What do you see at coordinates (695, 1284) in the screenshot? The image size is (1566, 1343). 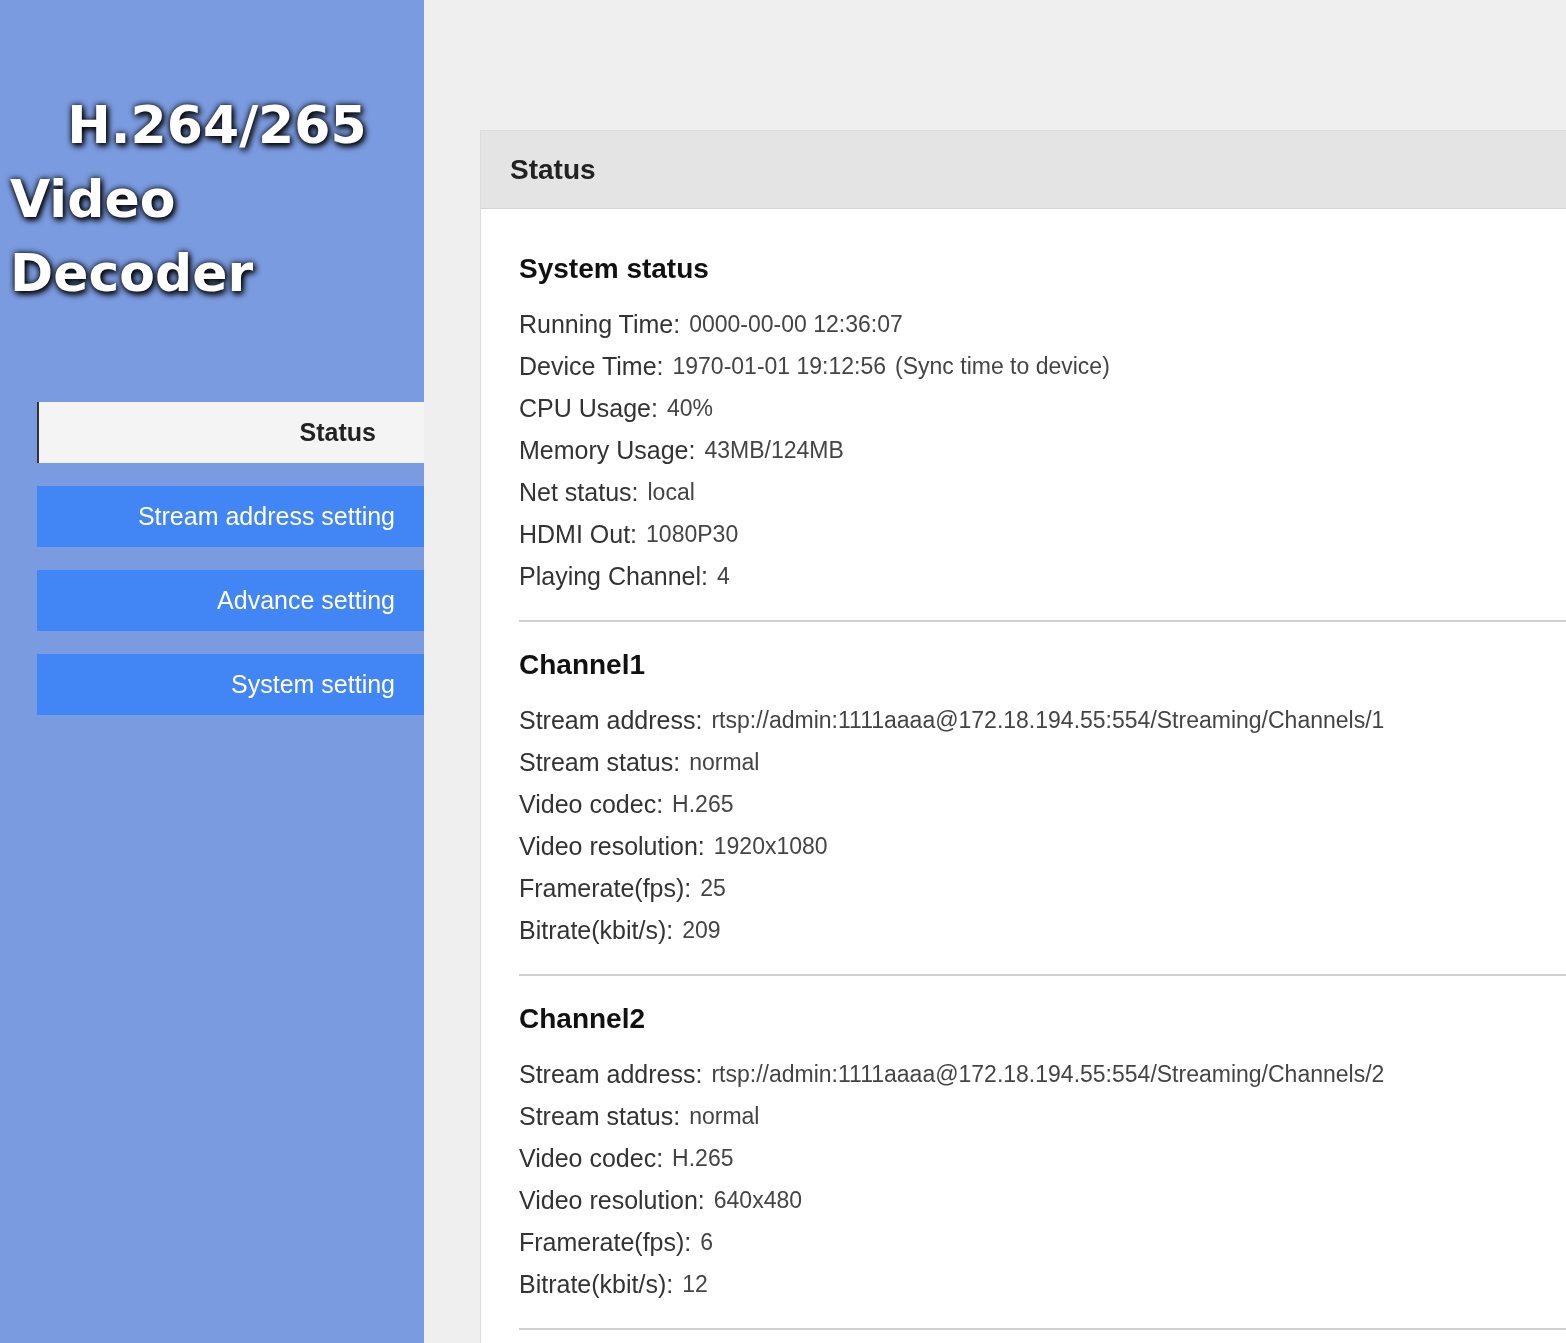 I see `field-value: 12` at bounding box center [695, 1284].